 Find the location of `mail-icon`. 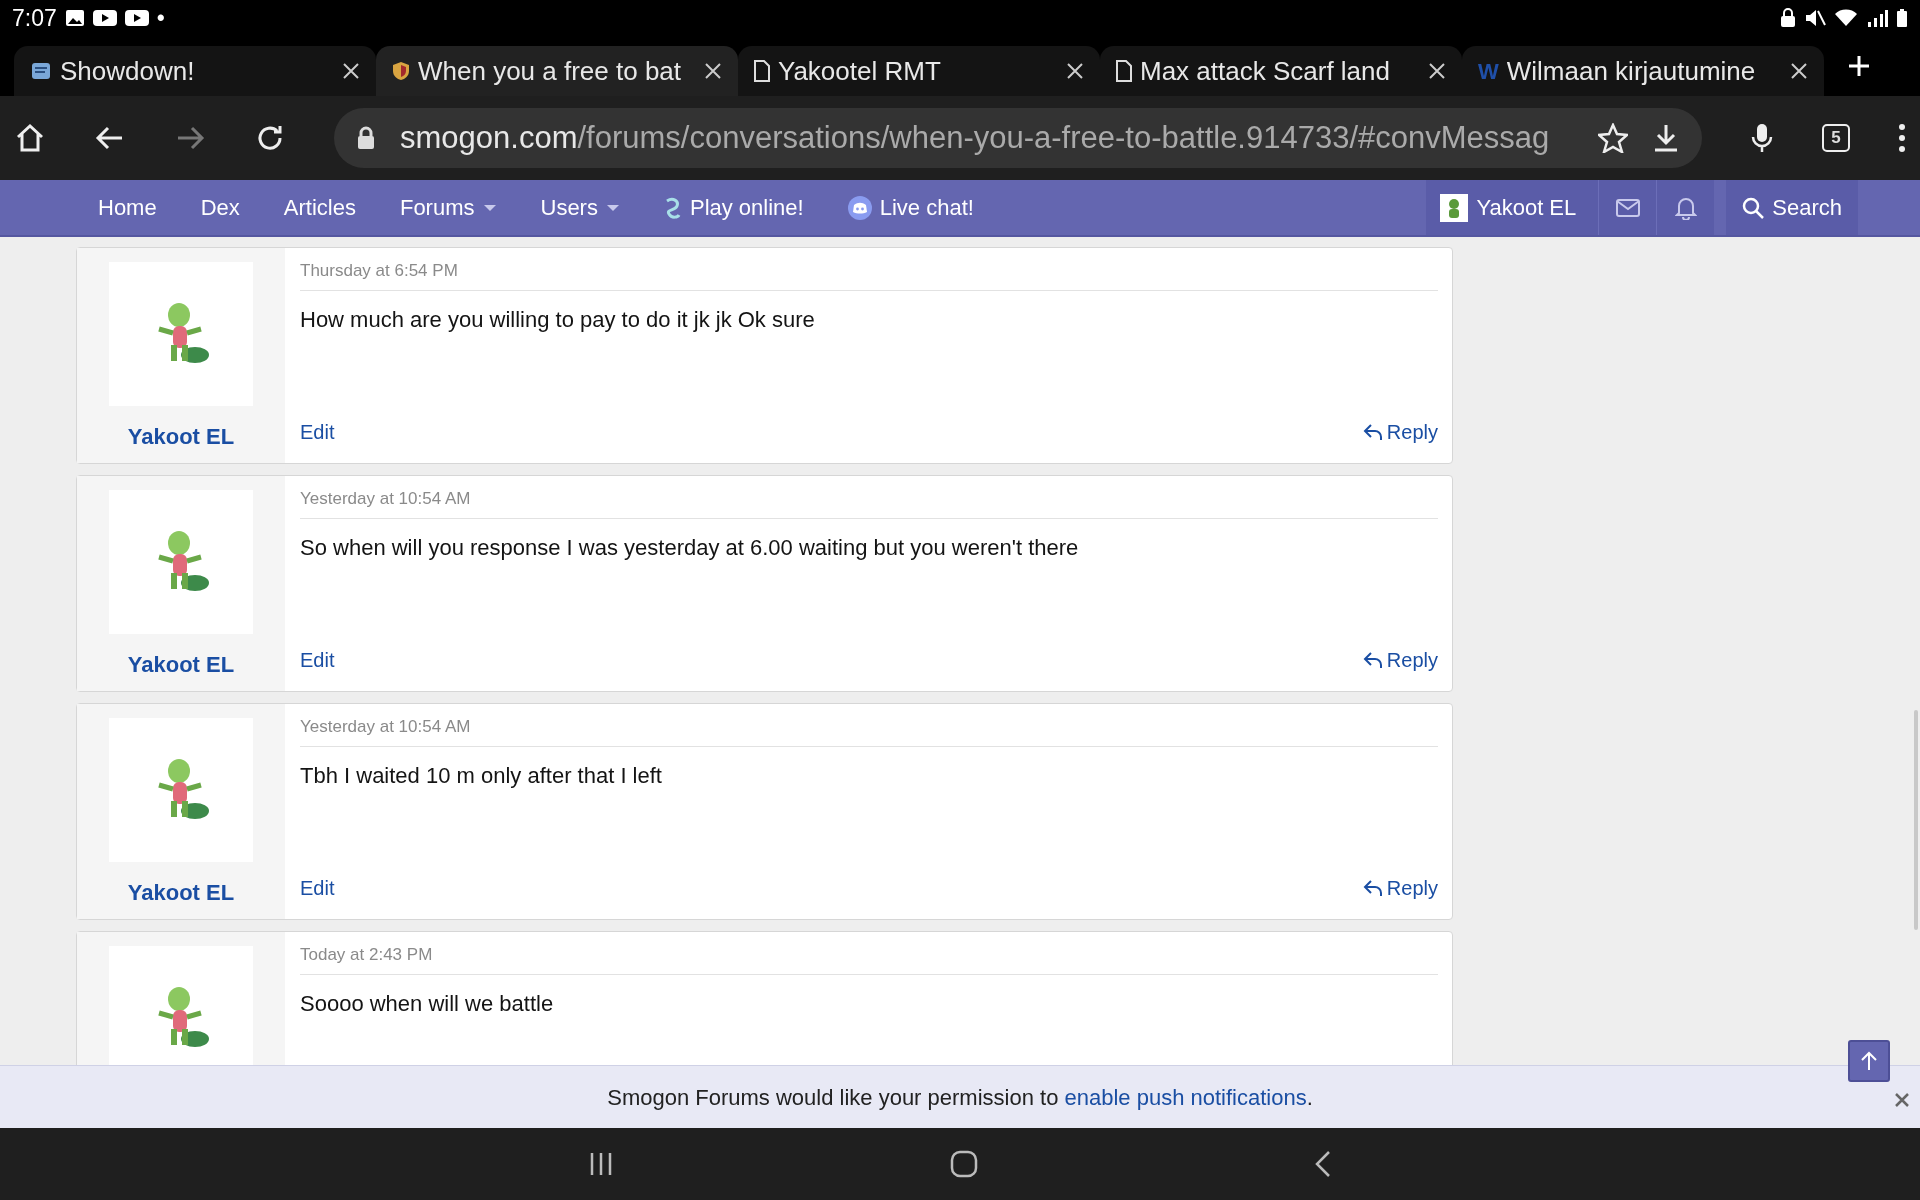

mail-icon is located at coordinates (1627, 207).